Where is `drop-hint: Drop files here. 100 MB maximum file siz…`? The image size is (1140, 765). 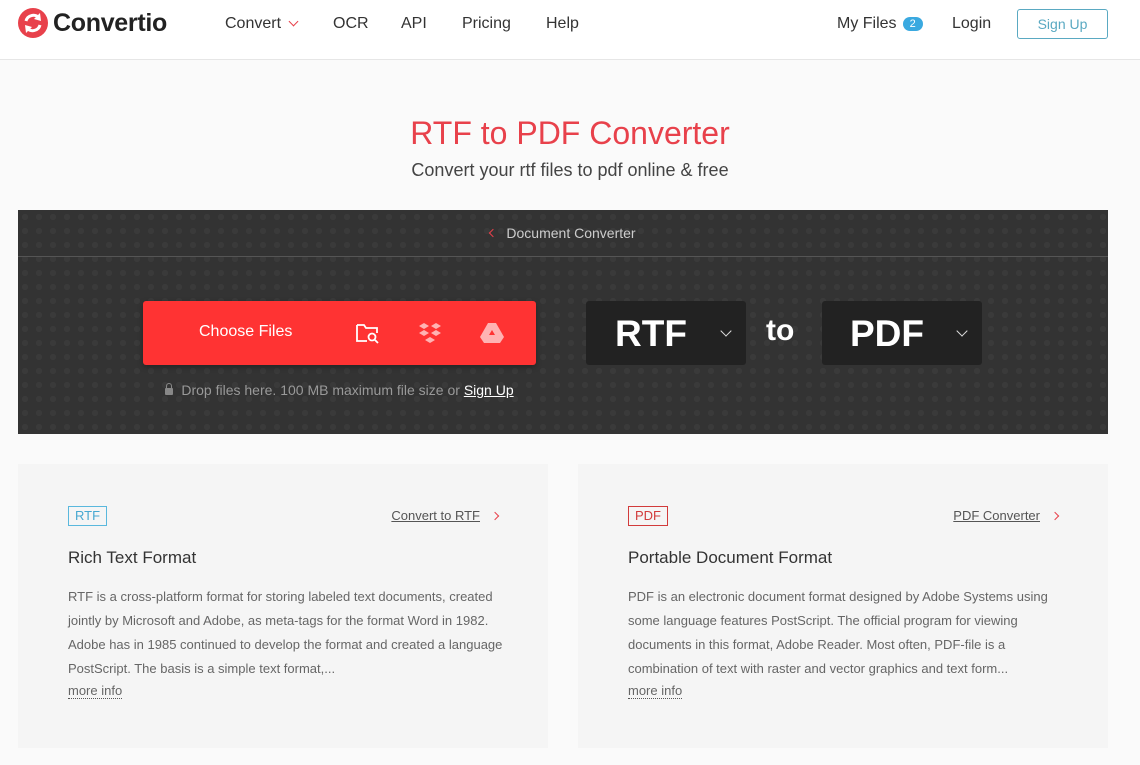 drop-hint: Drop files here. 100 MB maximum file siz… is located at coordinates (339, 390).